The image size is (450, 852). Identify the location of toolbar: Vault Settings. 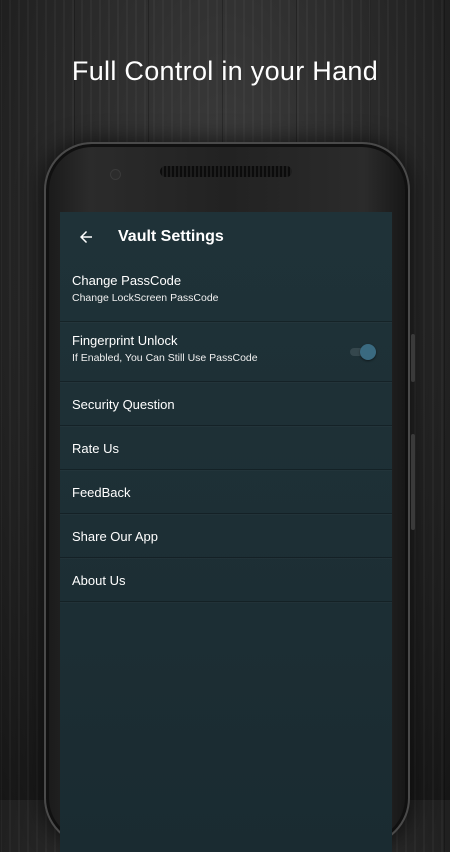
(226, 237).